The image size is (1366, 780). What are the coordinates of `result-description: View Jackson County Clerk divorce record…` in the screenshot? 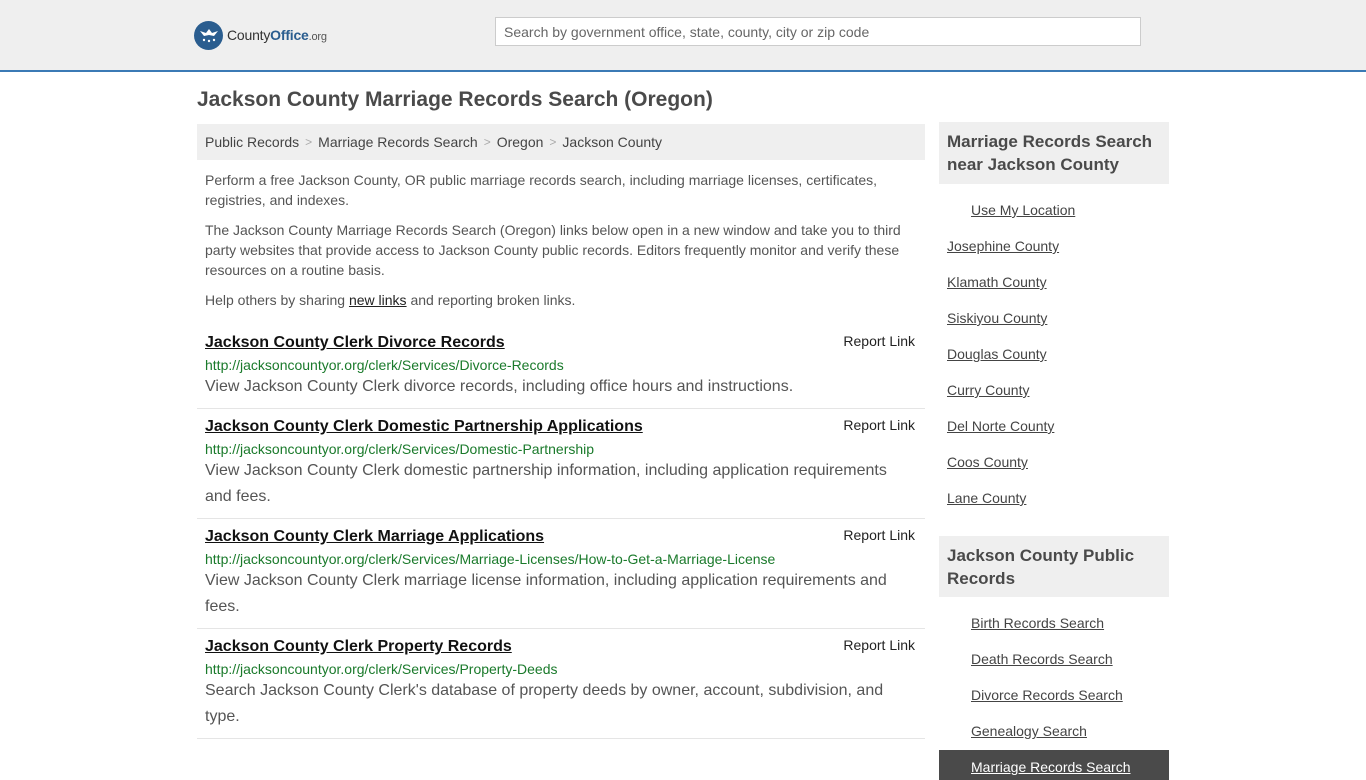 It's located at (499, 386).